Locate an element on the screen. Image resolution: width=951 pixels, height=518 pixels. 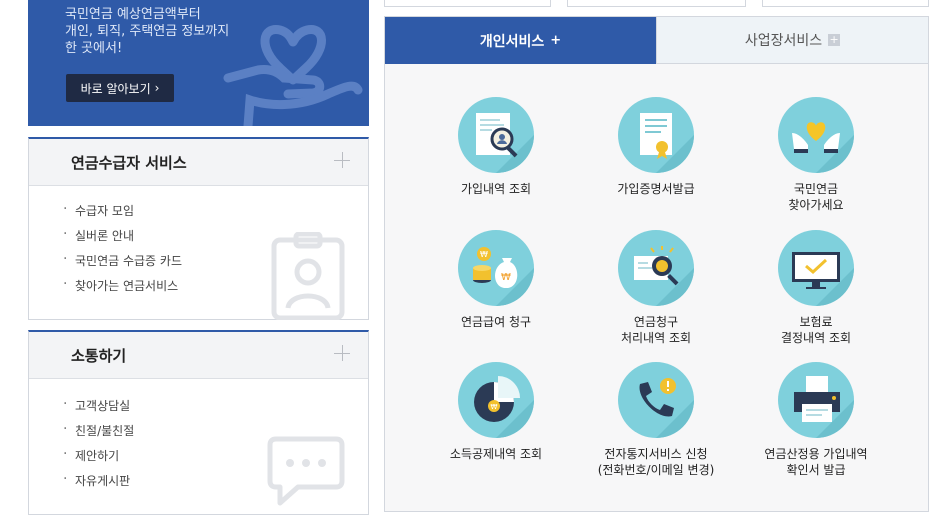
communication-panel-title: 소통하기 is located at coordinates (99, 356).